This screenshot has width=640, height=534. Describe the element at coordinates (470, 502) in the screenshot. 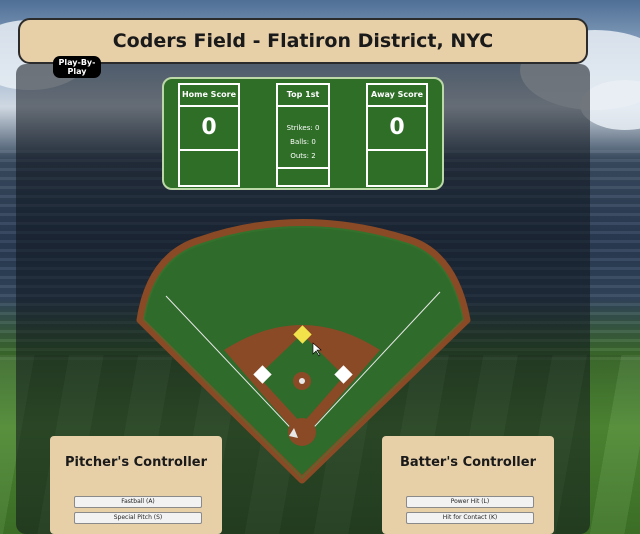

I see `power-hit-button: Power Hit (L)` at that location.